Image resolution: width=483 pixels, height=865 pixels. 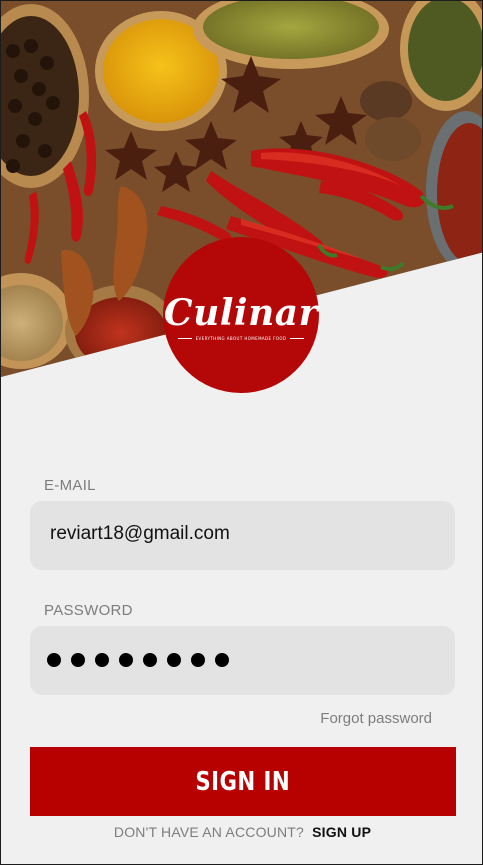 What do you see at coordinates (88, 610) in the screenshot?
I see `password-label: PASSWORD` at bounding box center [88, 610].